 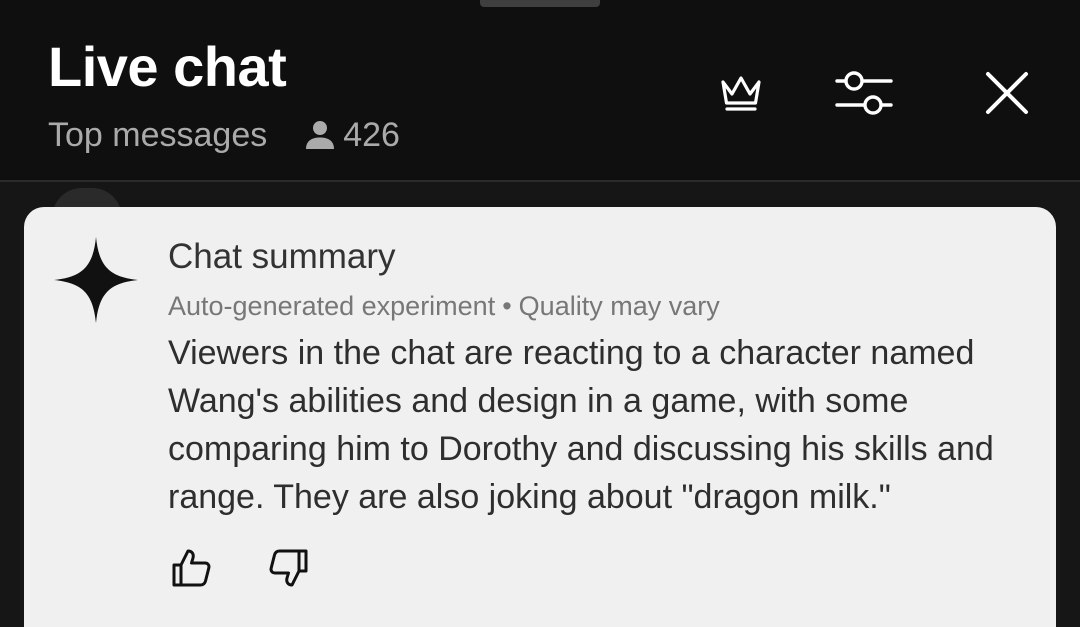 I want to click on page-title: Live chat, so click(x=167, y=66).